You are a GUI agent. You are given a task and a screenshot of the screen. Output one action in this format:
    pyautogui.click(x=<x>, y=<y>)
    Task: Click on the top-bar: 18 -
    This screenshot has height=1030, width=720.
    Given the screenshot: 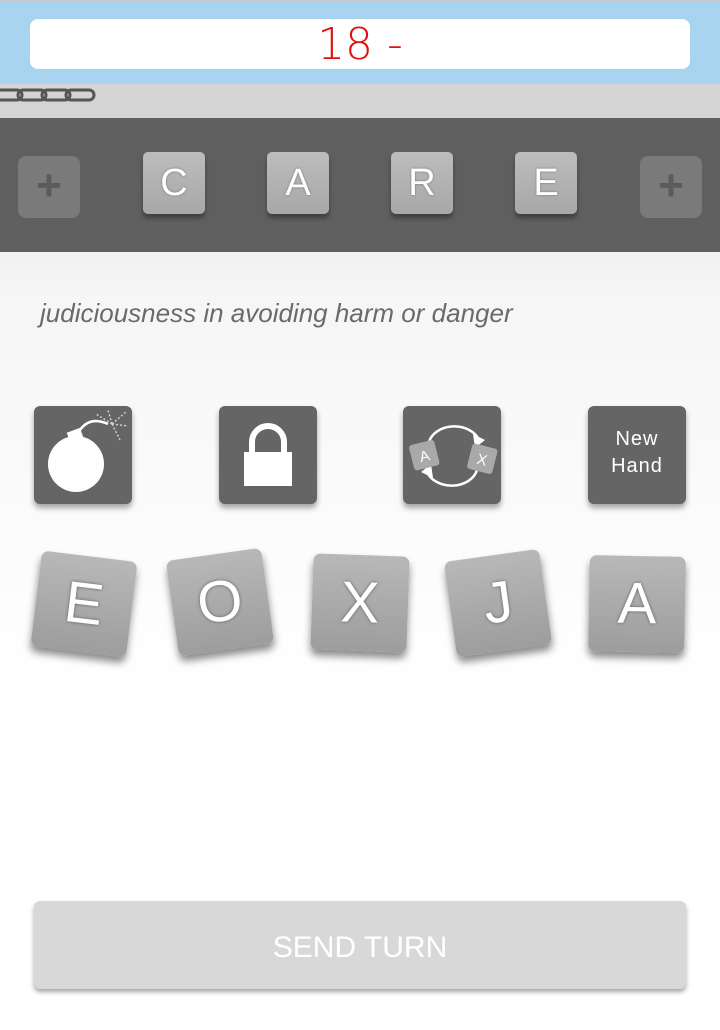 What is the action you would take?
    pyautogui.click(x=360, y=42)
    